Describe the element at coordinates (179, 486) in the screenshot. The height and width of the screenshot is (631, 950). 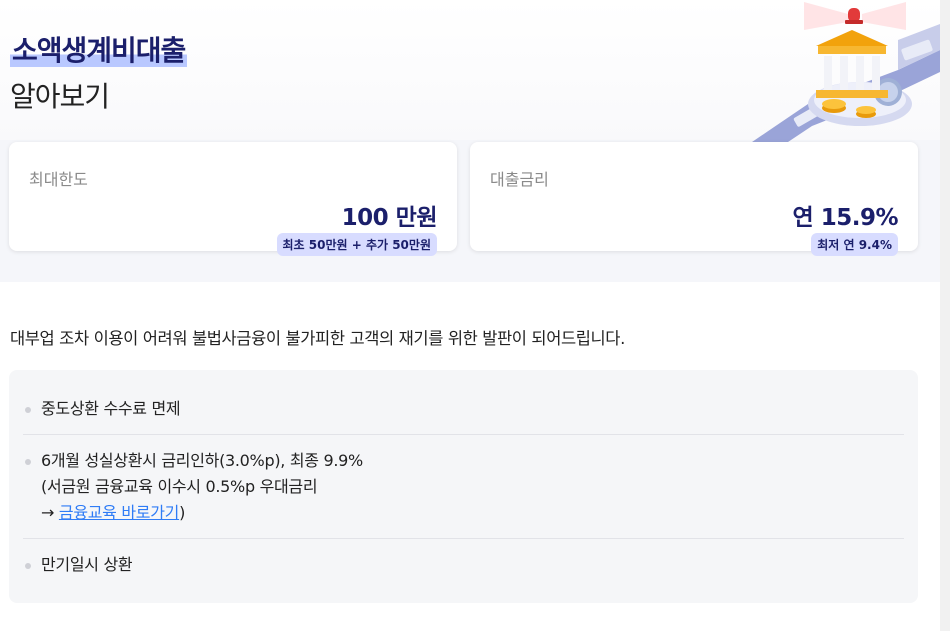
I see `preferential-rate-text: (서금원 금융교육 이수시 0.5%p 우대금리` at that location.